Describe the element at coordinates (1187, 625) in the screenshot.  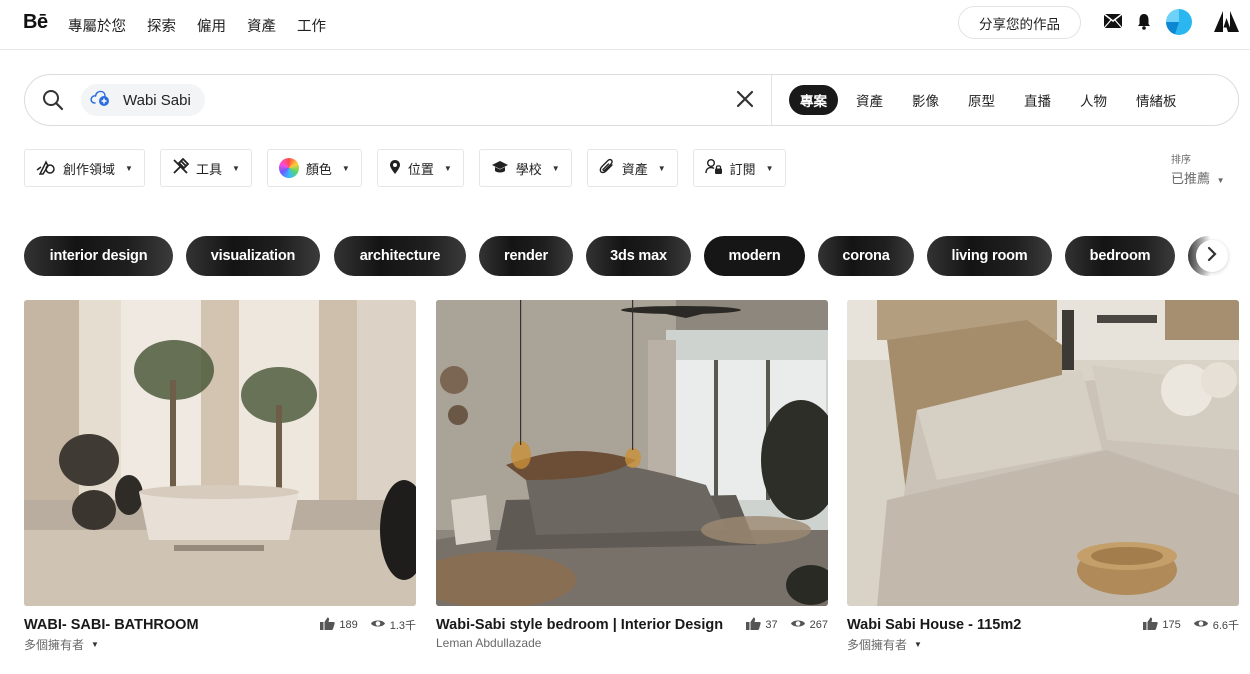
I see `project-stats: 175 6.6千` at that location.